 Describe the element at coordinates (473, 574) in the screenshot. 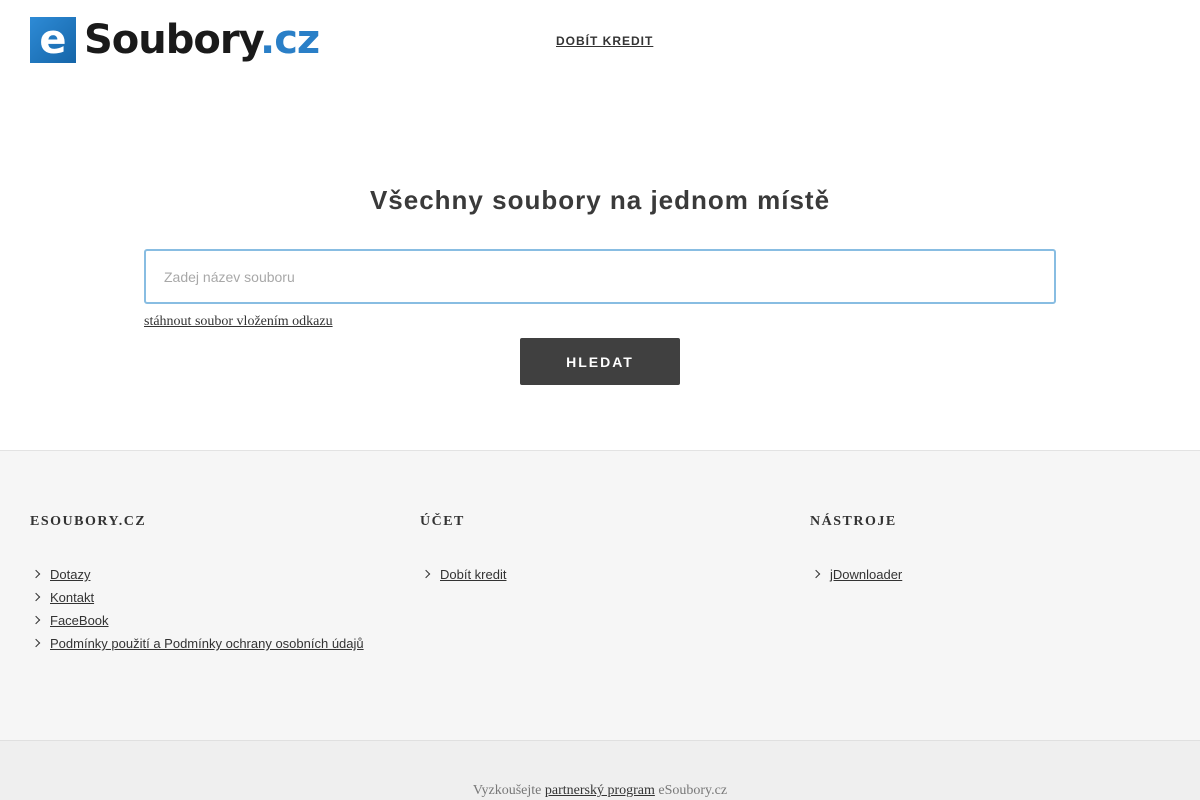

I see `footer-link-topup-credit: Dobít kredit` at that location.